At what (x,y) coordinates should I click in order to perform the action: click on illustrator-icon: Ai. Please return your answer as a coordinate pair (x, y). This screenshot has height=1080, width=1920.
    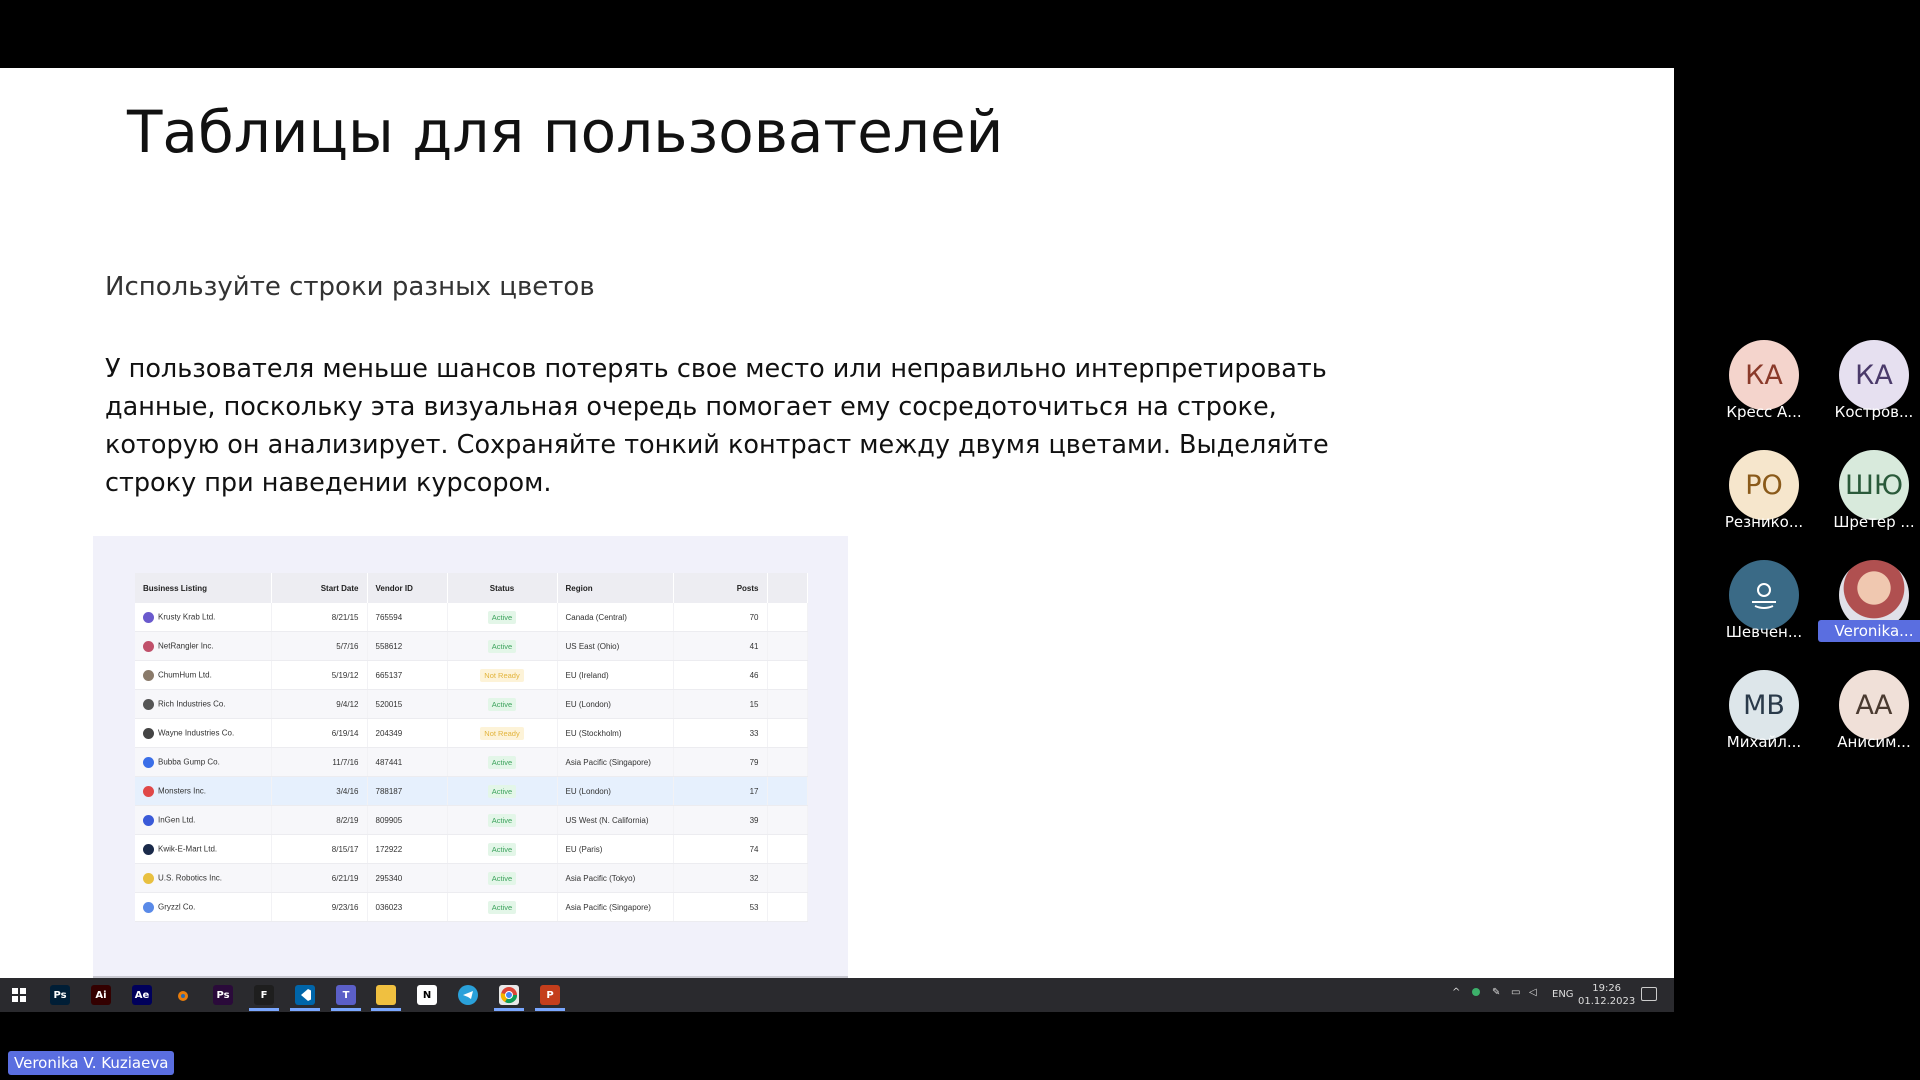
    Looking at the image, I should click on (101, 995).